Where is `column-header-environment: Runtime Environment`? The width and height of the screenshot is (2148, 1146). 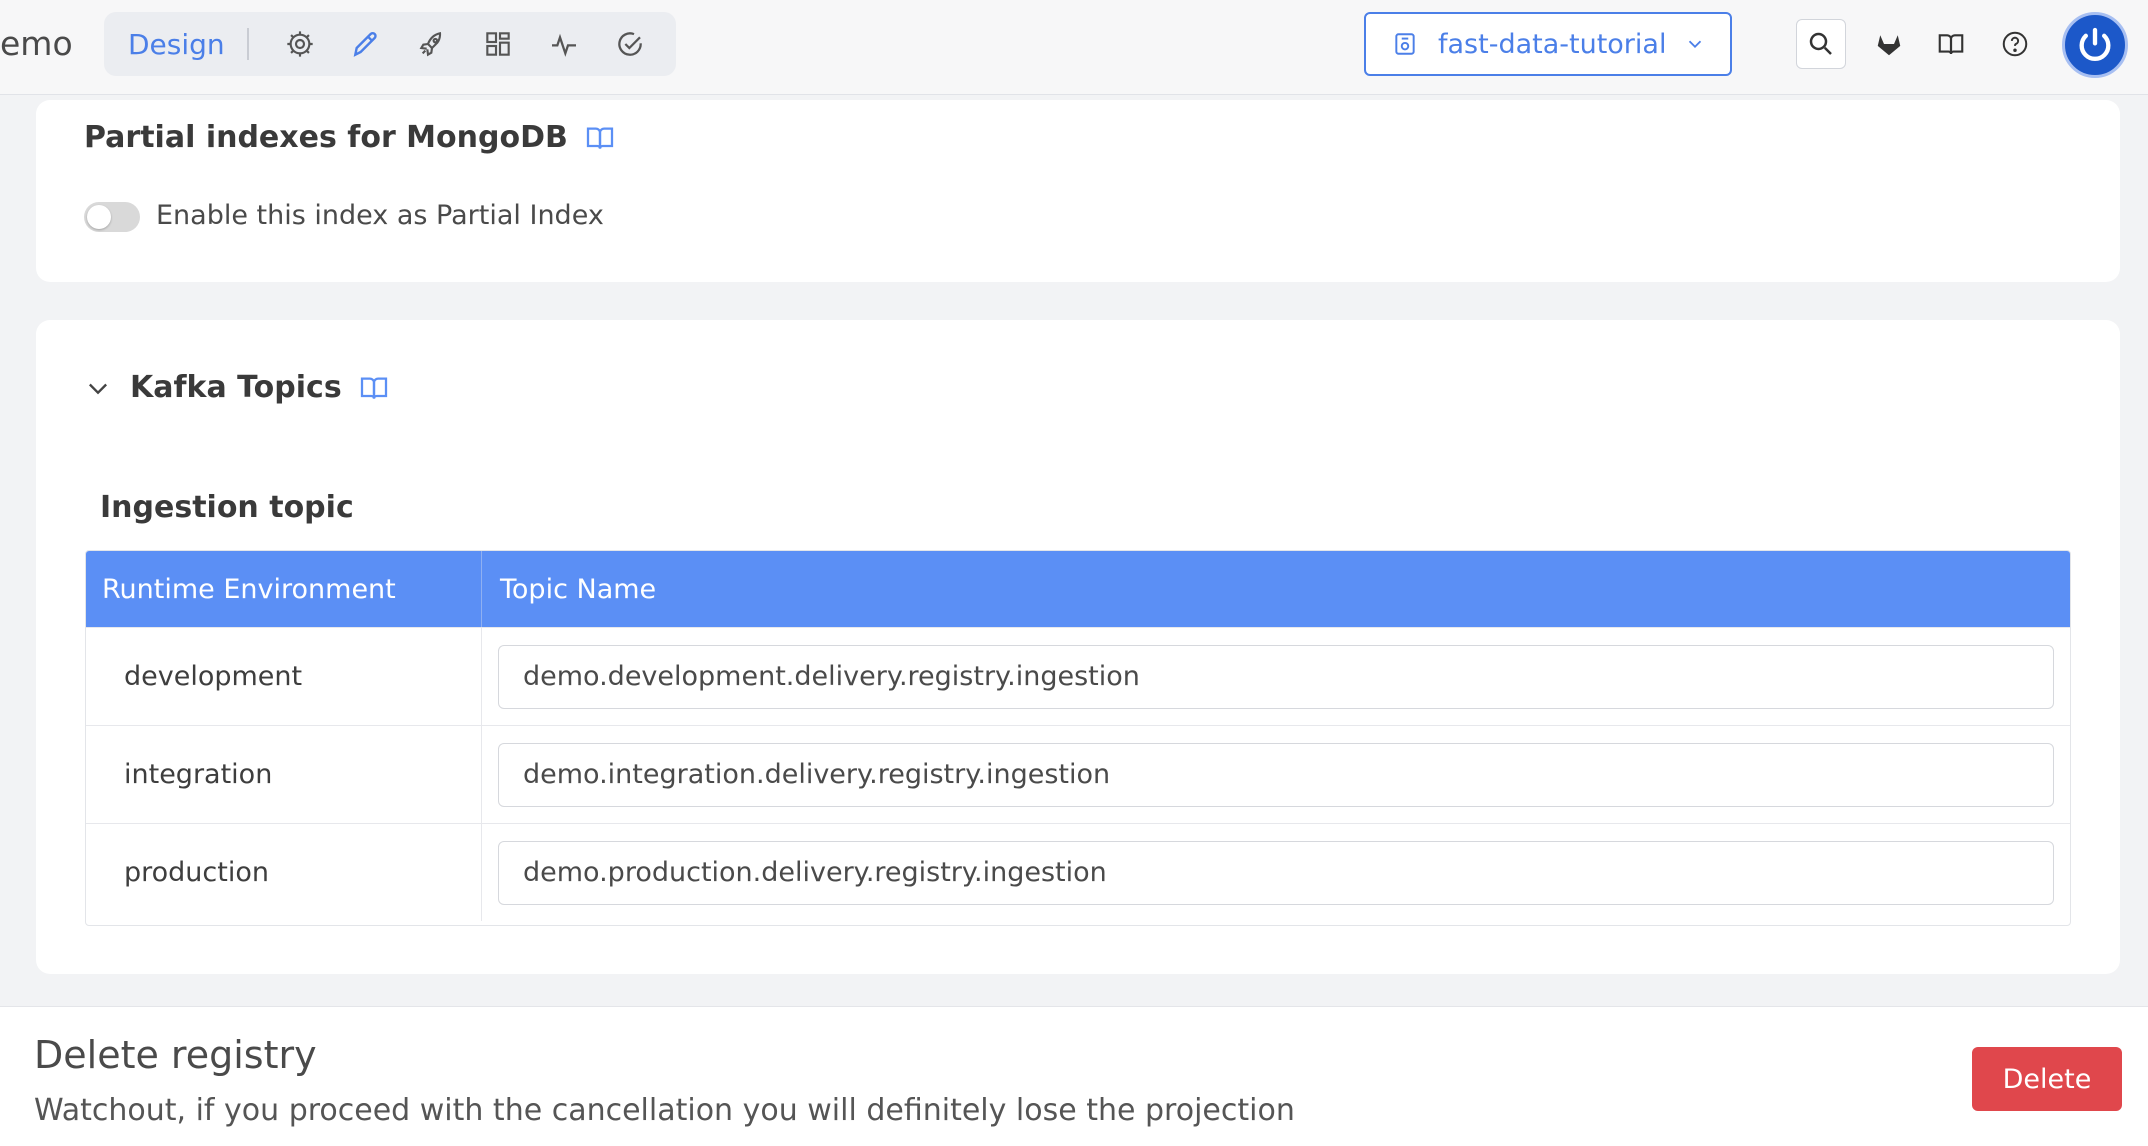 column-header-environment: Runtime Environment is located at coordinates (284, 589).